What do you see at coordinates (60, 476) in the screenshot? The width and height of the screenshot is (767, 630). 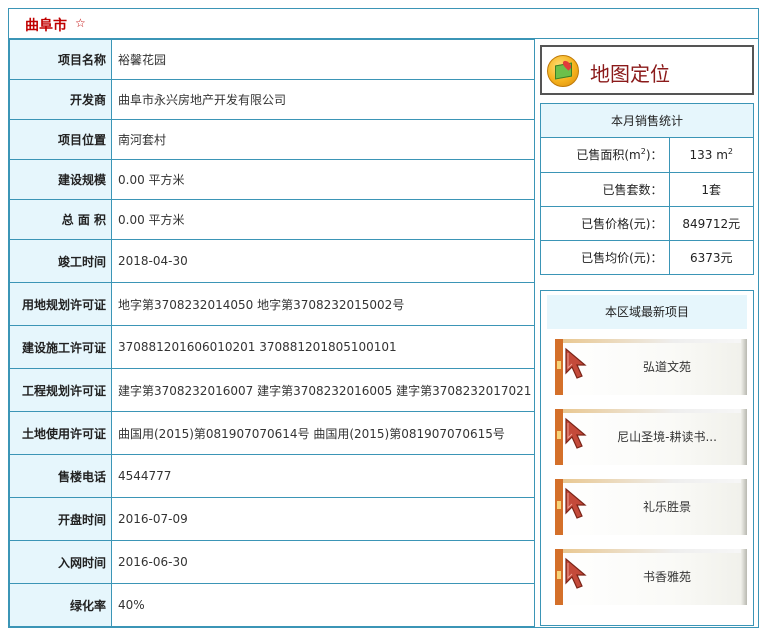 I see `info-label: 售楼电话` at bounding box center [60, 476].